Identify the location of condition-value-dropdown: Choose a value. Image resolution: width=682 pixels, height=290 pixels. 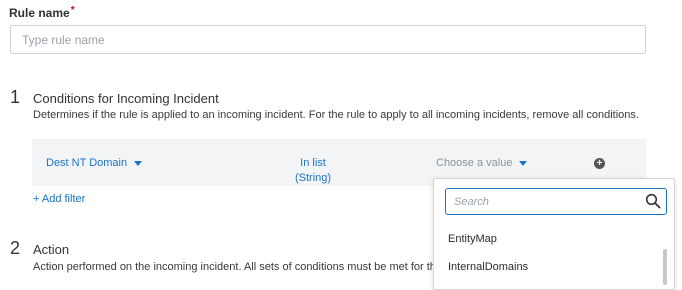
(482, 163).